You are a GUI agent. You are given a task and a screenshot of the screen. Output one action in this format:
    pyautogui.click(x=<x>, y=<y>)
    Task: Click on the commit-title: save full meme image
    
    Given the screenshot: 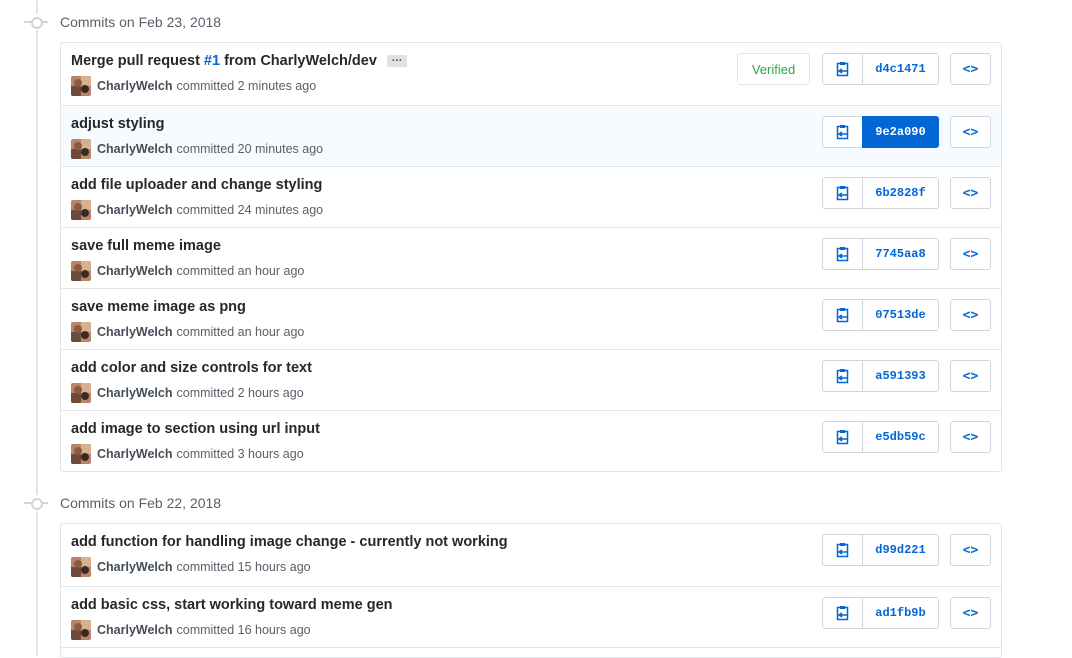 What is the action you would take?
    pyautogui.click(x=146, y=246)
    